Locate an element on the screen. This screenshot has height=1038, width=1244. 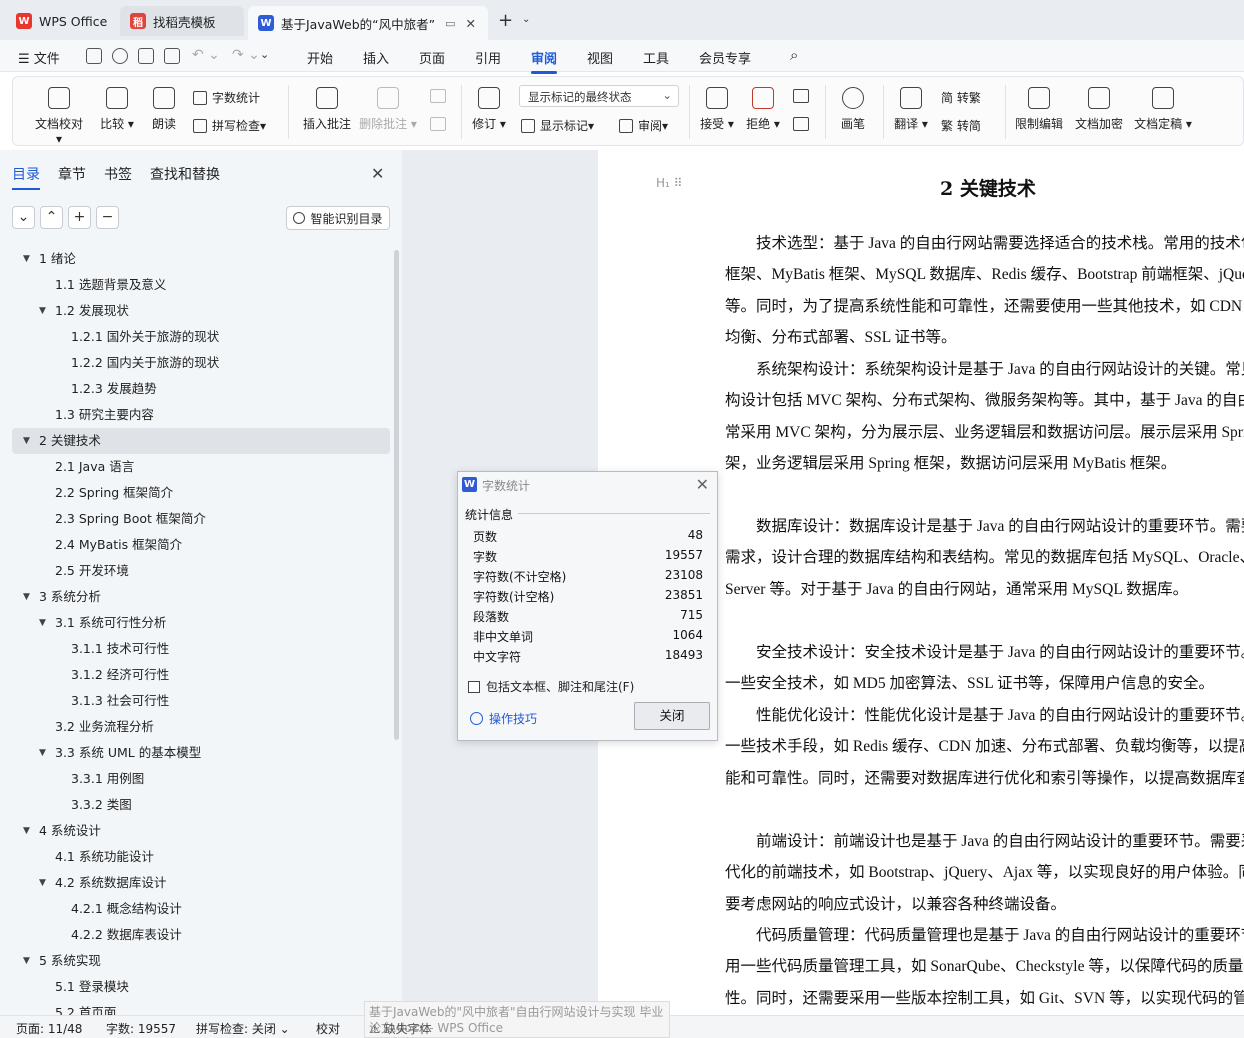
toc-item: ▼ 4.2 系统数据库设计 is located at coordinates (201, 883).